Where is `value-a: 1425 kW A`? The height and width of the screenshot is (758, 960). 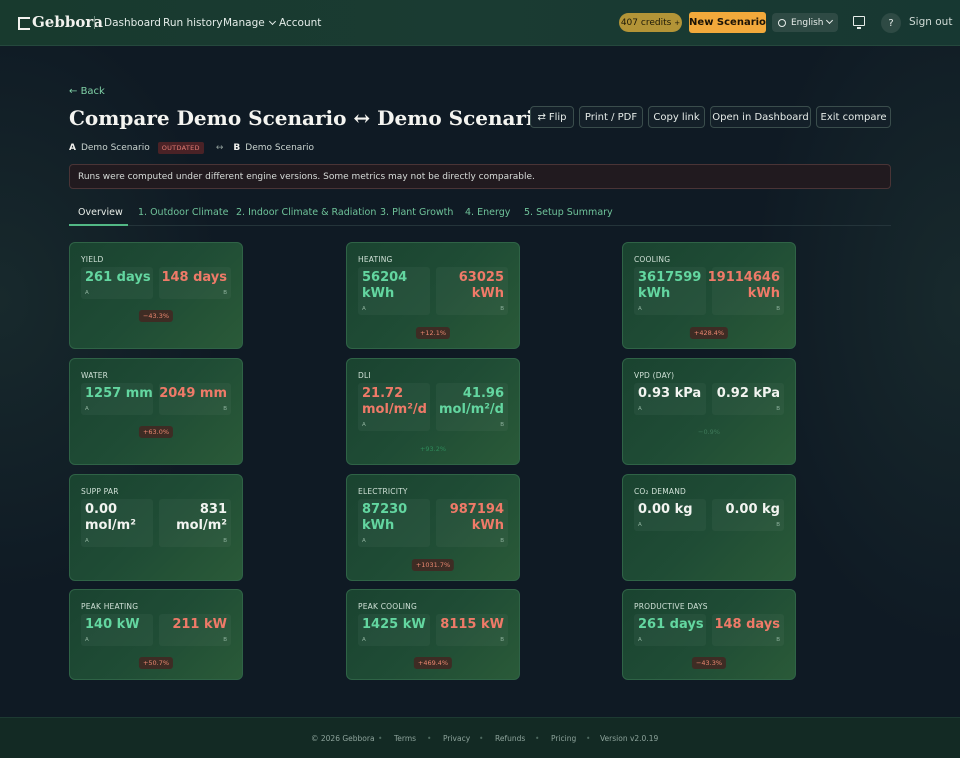 value-a: 1425 kW A is located at coordinates (394, 630).